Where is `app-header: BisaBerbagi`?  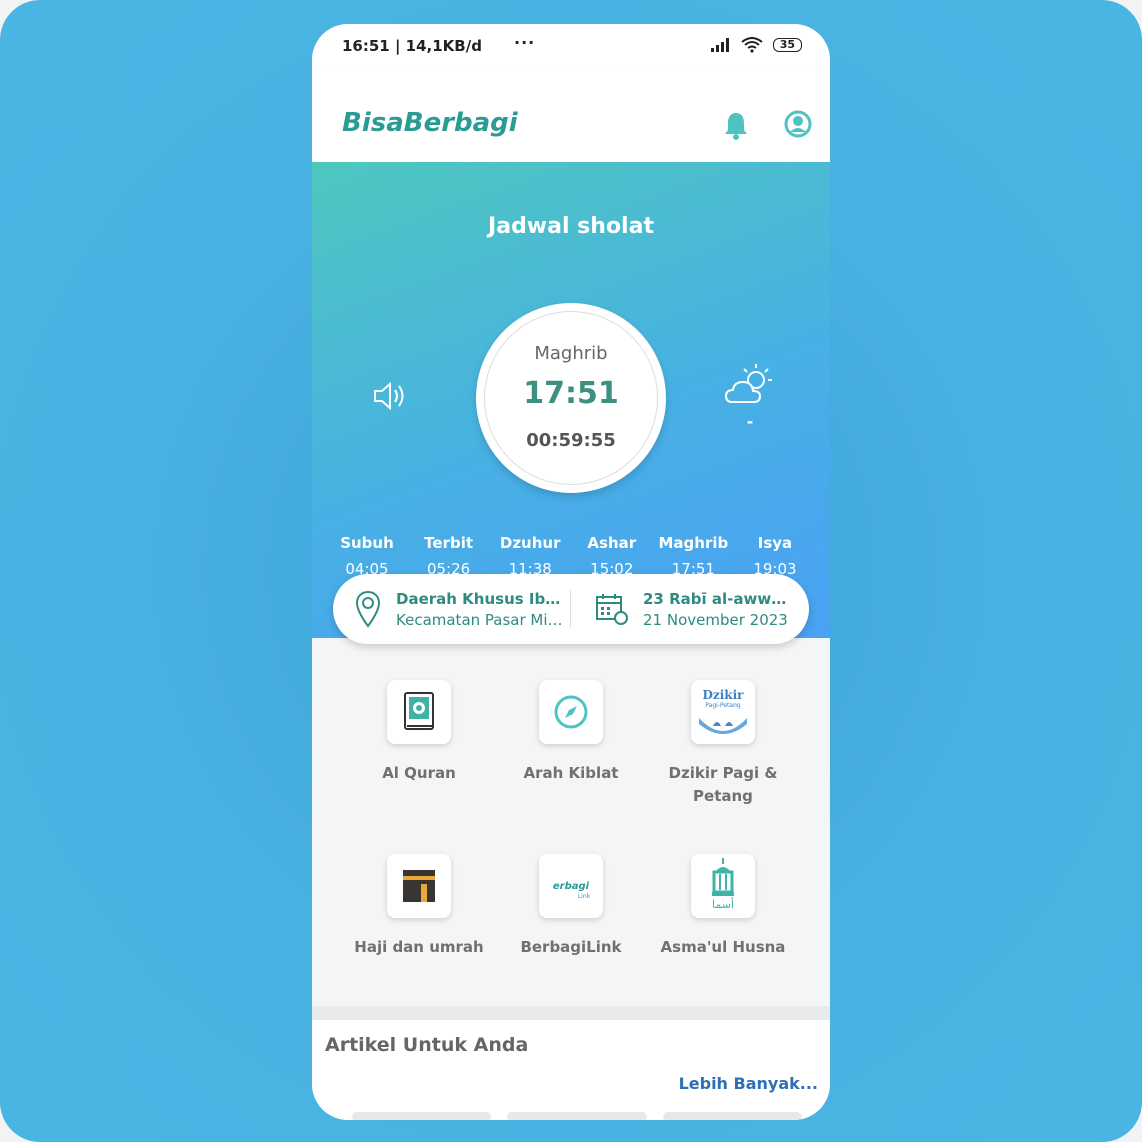 app-header: BisaBerbagi is located at coordinates (571, 115).